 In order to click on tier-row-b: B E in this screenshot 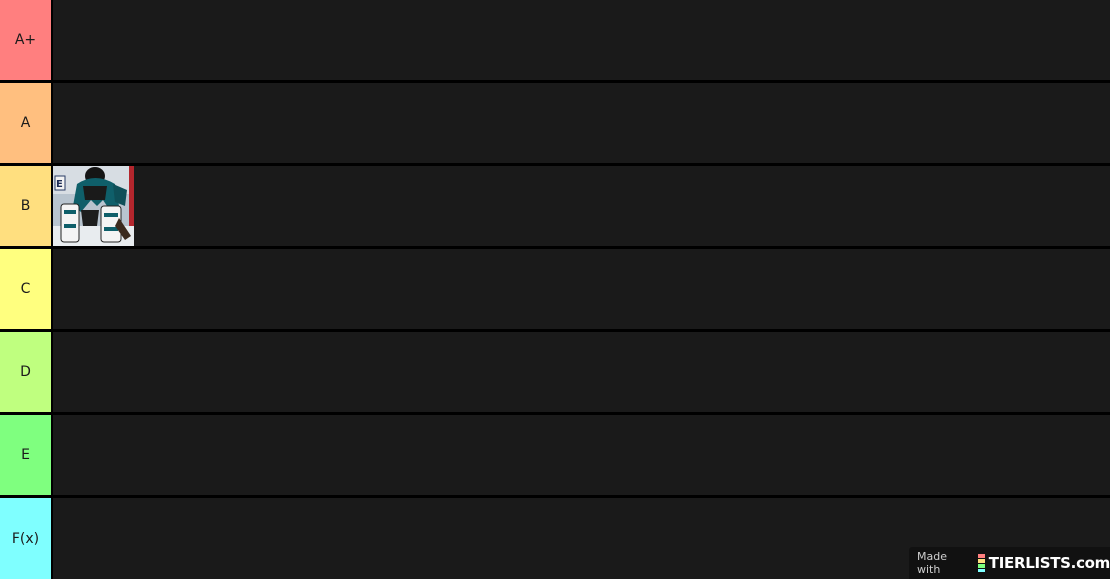, I will do `click(555, 206)`.